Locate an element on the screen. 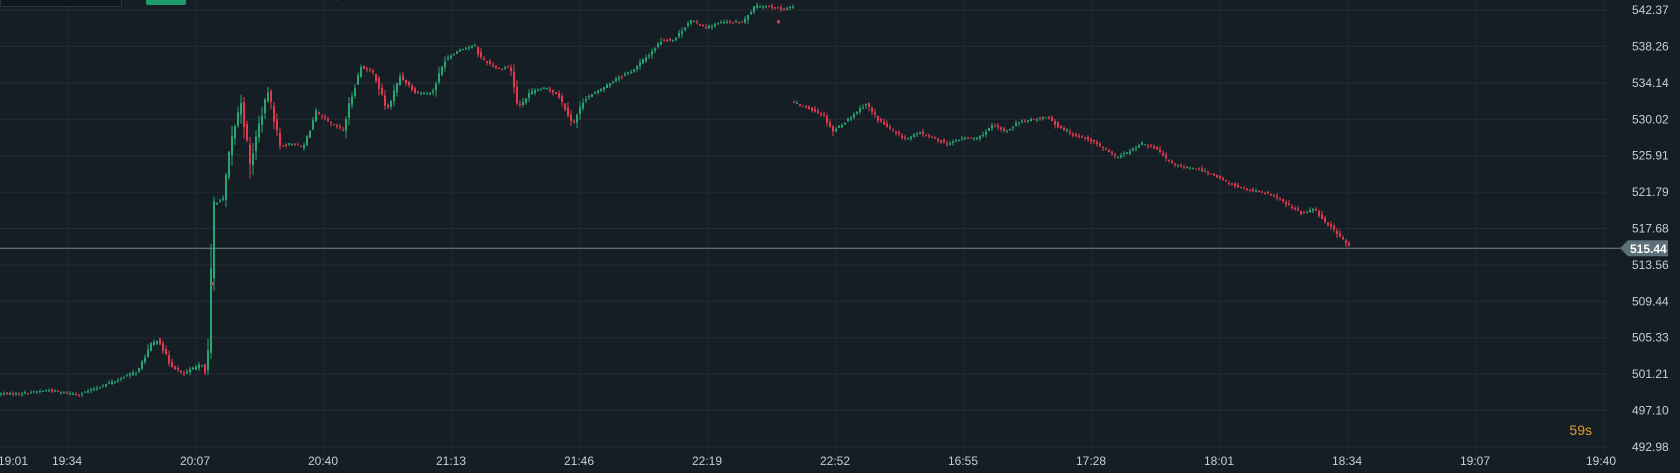 The height and width of the screenshot is (473, 1680). indicator-icon: ⌇ is located at coordinates (267, 1).